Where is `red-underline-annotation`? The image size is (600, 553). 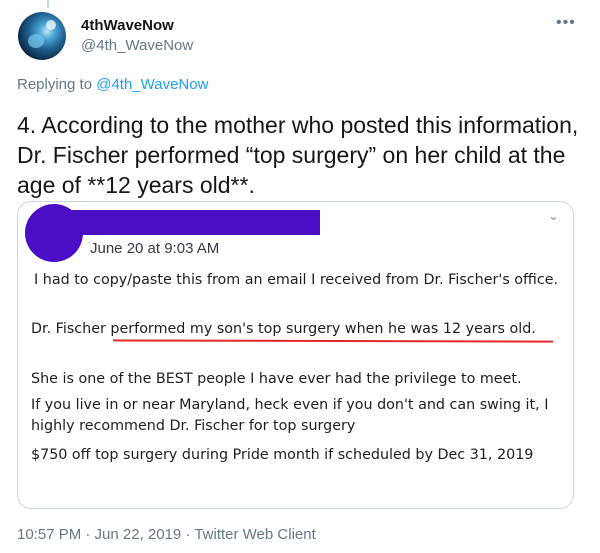
red-underline-annotation is located at coordinates (333, 341).